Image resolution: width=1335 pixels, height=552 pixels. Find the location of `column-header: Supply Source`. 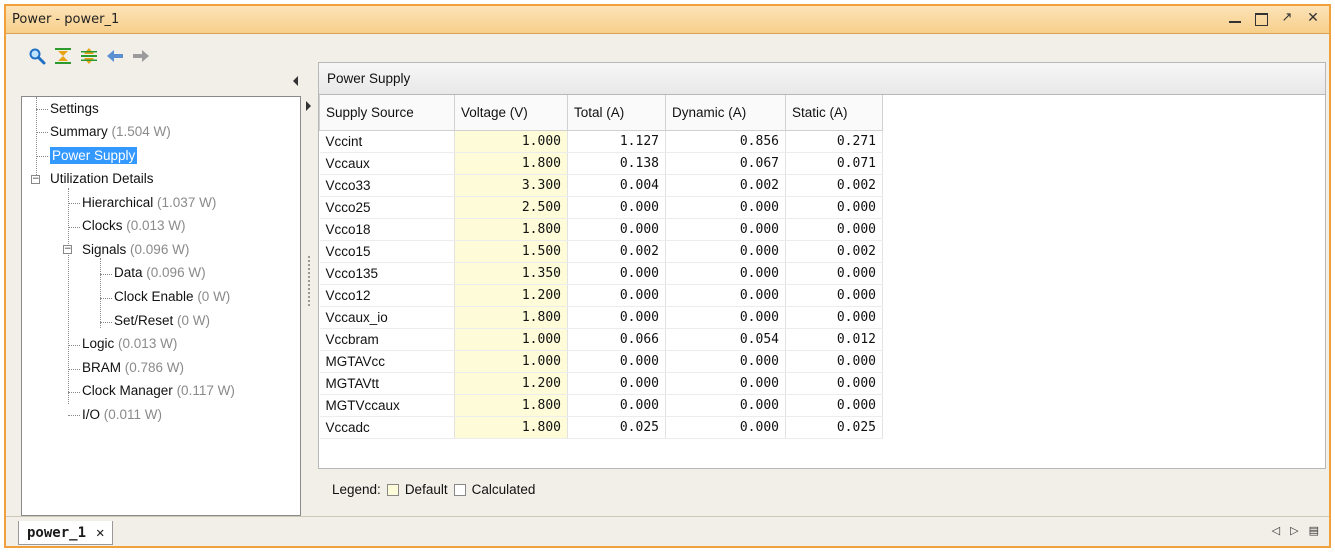

column-header: Supply Source is located at coordinates (387, 113).